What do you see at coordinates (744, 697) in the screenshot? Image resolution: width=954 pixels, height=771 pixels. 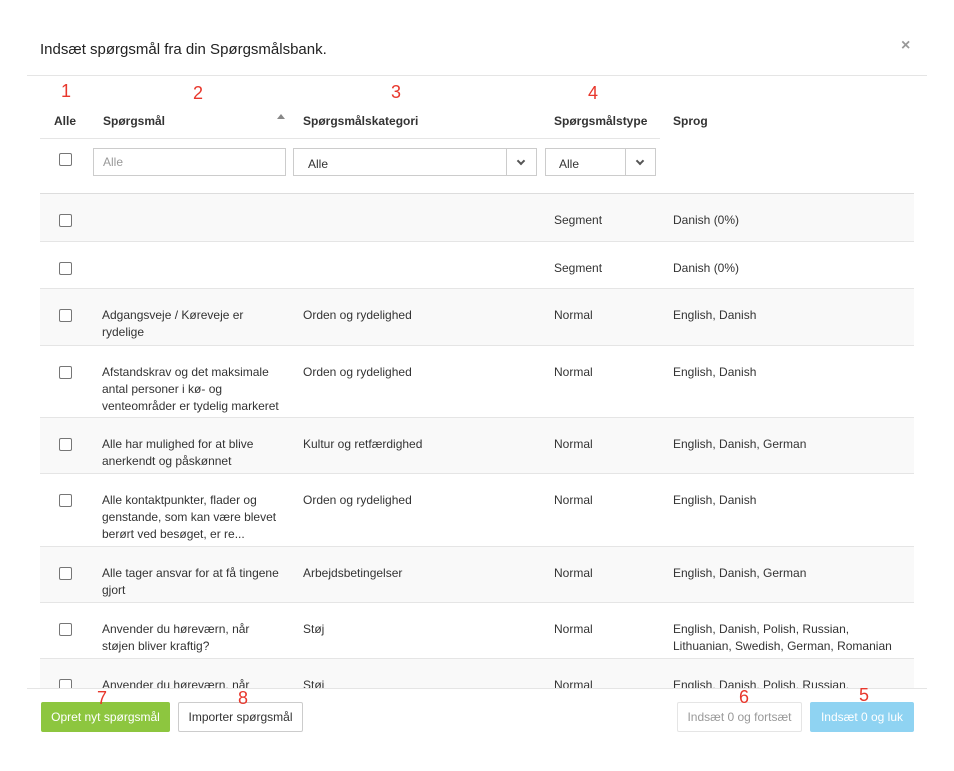 I see `annotation-6: 6` at bounding box center [744, 697].